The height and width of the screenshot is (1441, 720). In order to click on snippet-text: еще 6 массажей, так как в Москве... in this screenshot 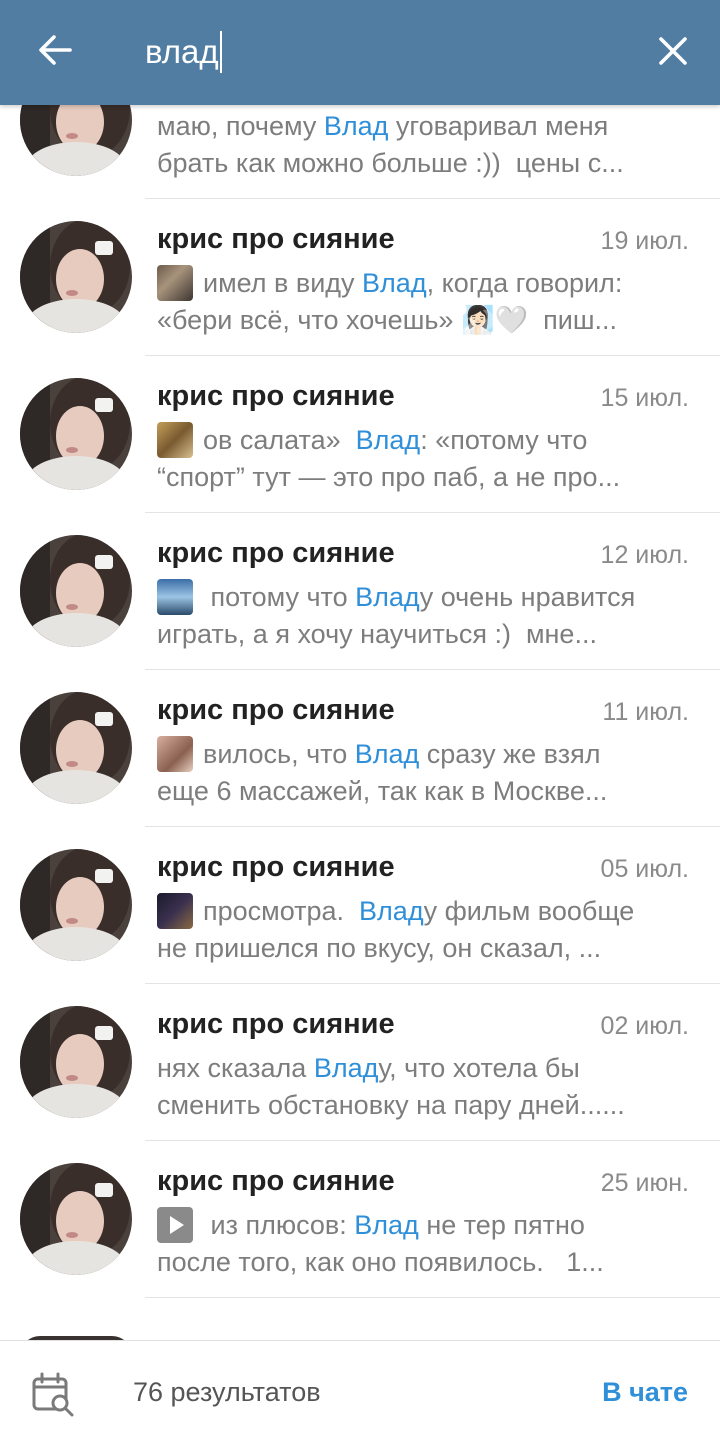, I will do `click(382, 791)`.